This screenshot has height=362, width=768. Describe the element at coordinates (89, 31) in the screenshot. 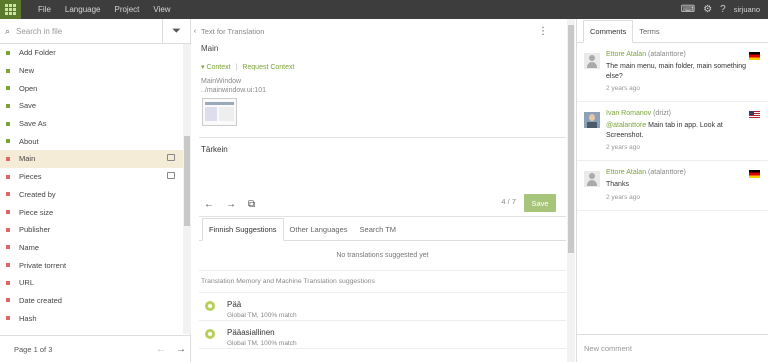

I see `search-input: Search in file` at that location.